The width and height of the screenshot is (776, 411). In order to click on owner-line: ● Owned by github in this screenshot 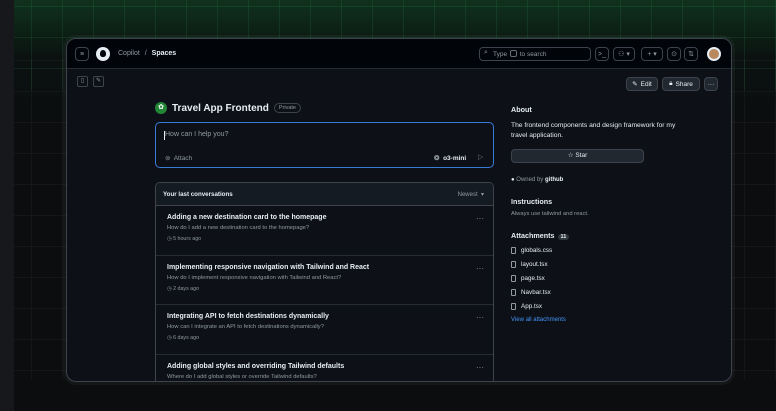, I will do `click(596, 180)`.